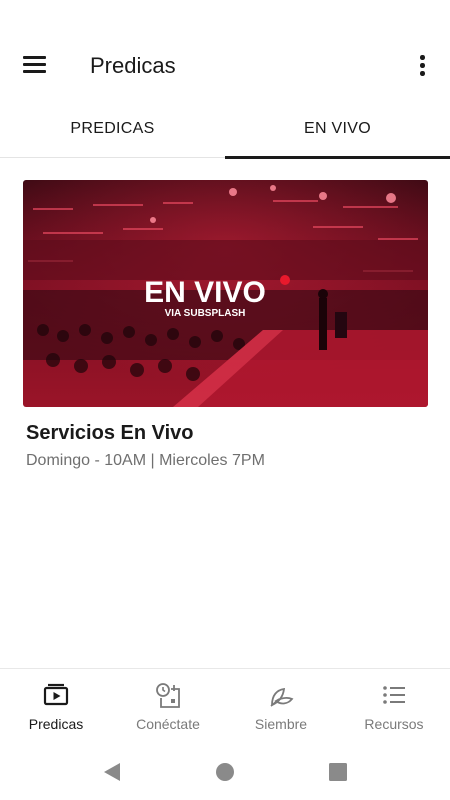 The image size is (450, 800). I want to click on tab-bar: PREDICAS EN VIVO, so click(225, 131).